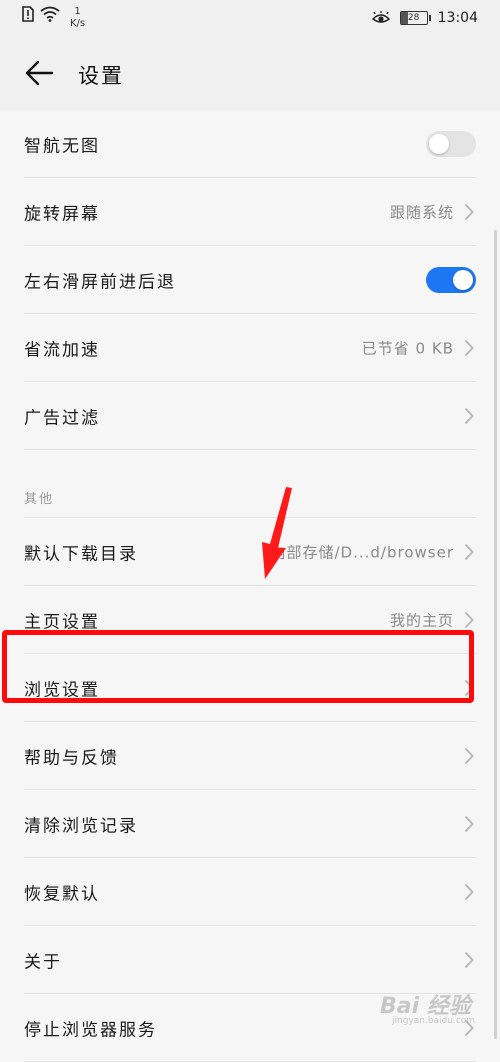 This screenshot has width=500, height=1062. I want to click on row-clear-history: 清除浏览记录, so click(250, 824).